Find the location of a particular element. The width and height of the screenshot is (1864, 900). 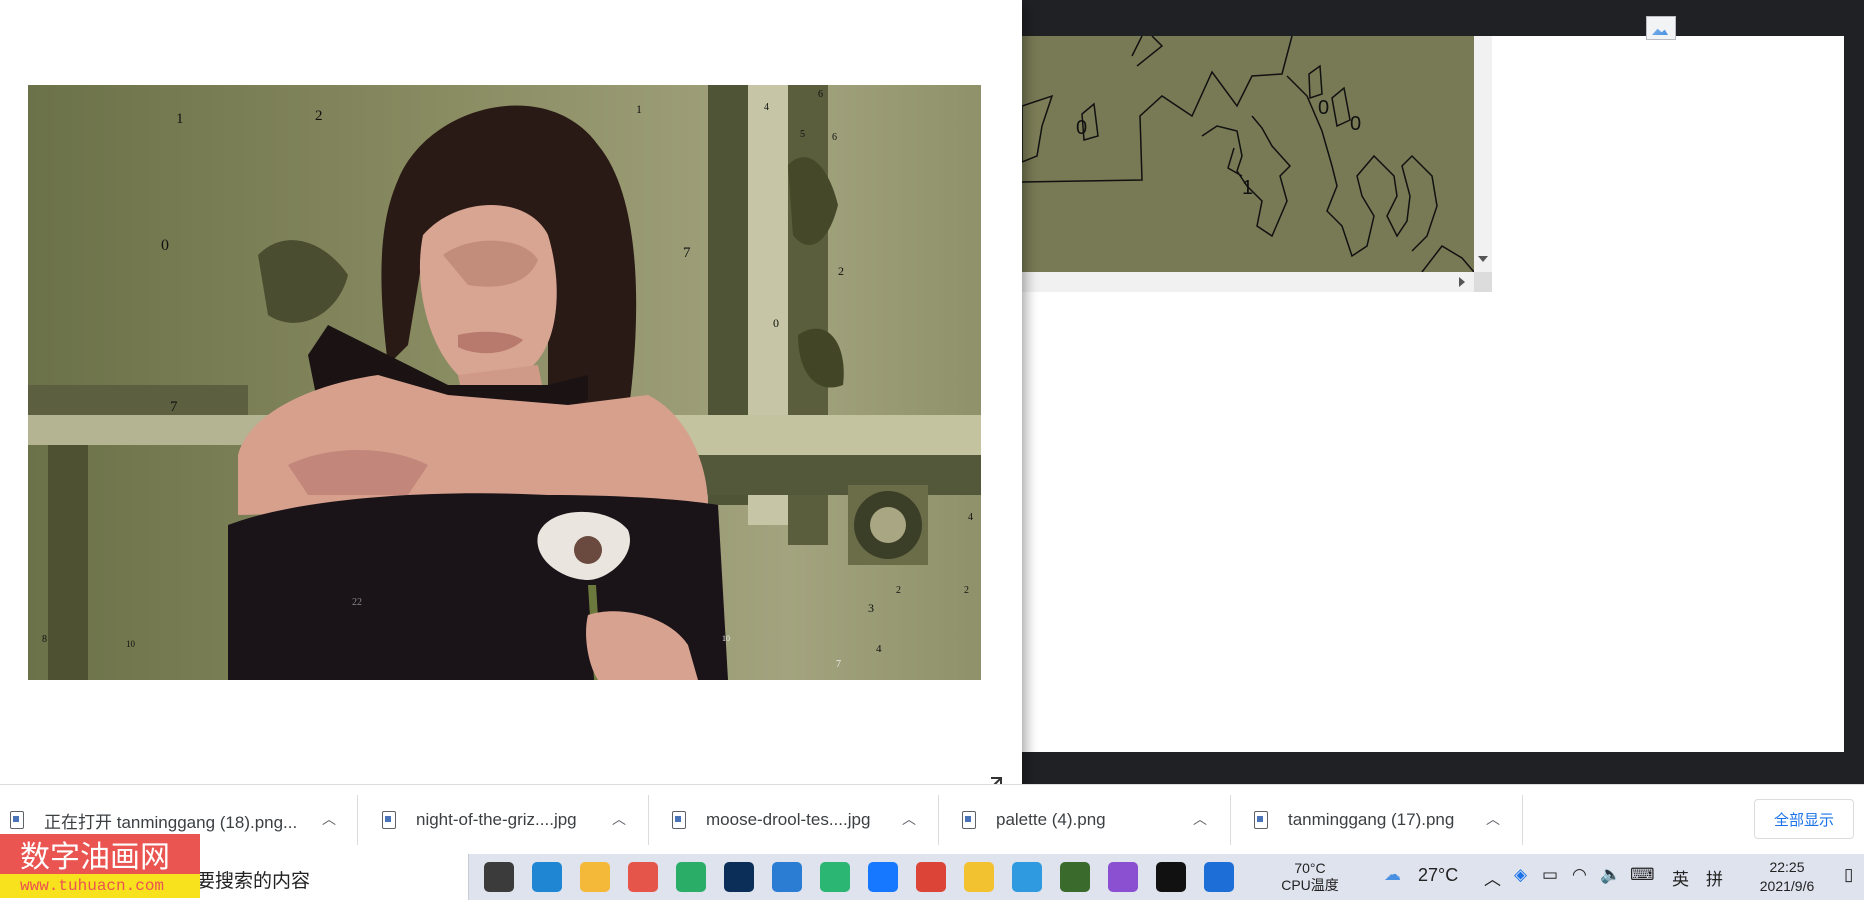

volume-icon: 🔈 is located at coordinates (1610, 875).